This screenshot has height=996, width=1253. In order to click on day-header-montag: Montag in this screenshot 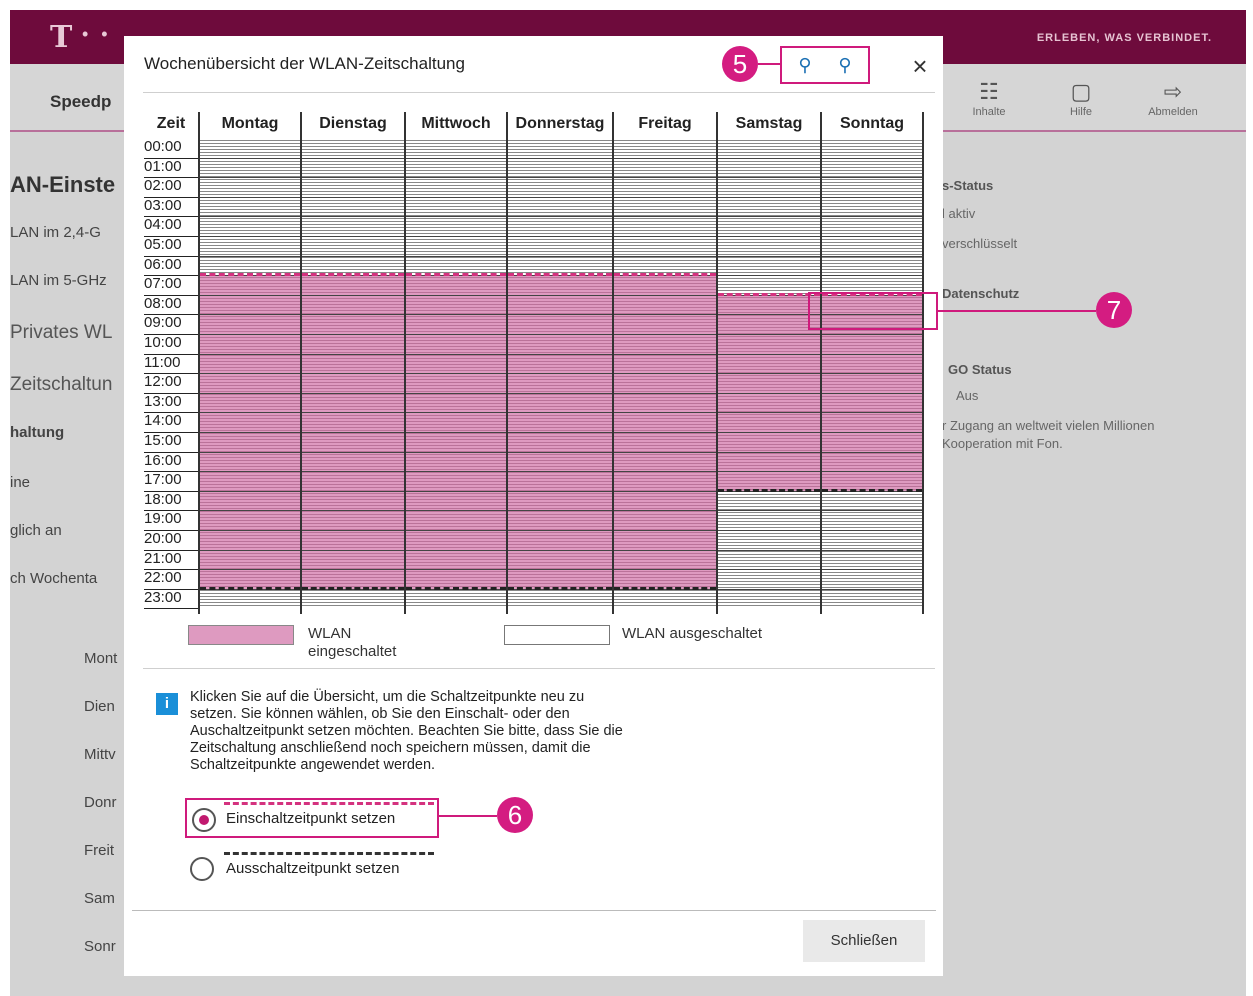, I will do `click(250, 123)`.